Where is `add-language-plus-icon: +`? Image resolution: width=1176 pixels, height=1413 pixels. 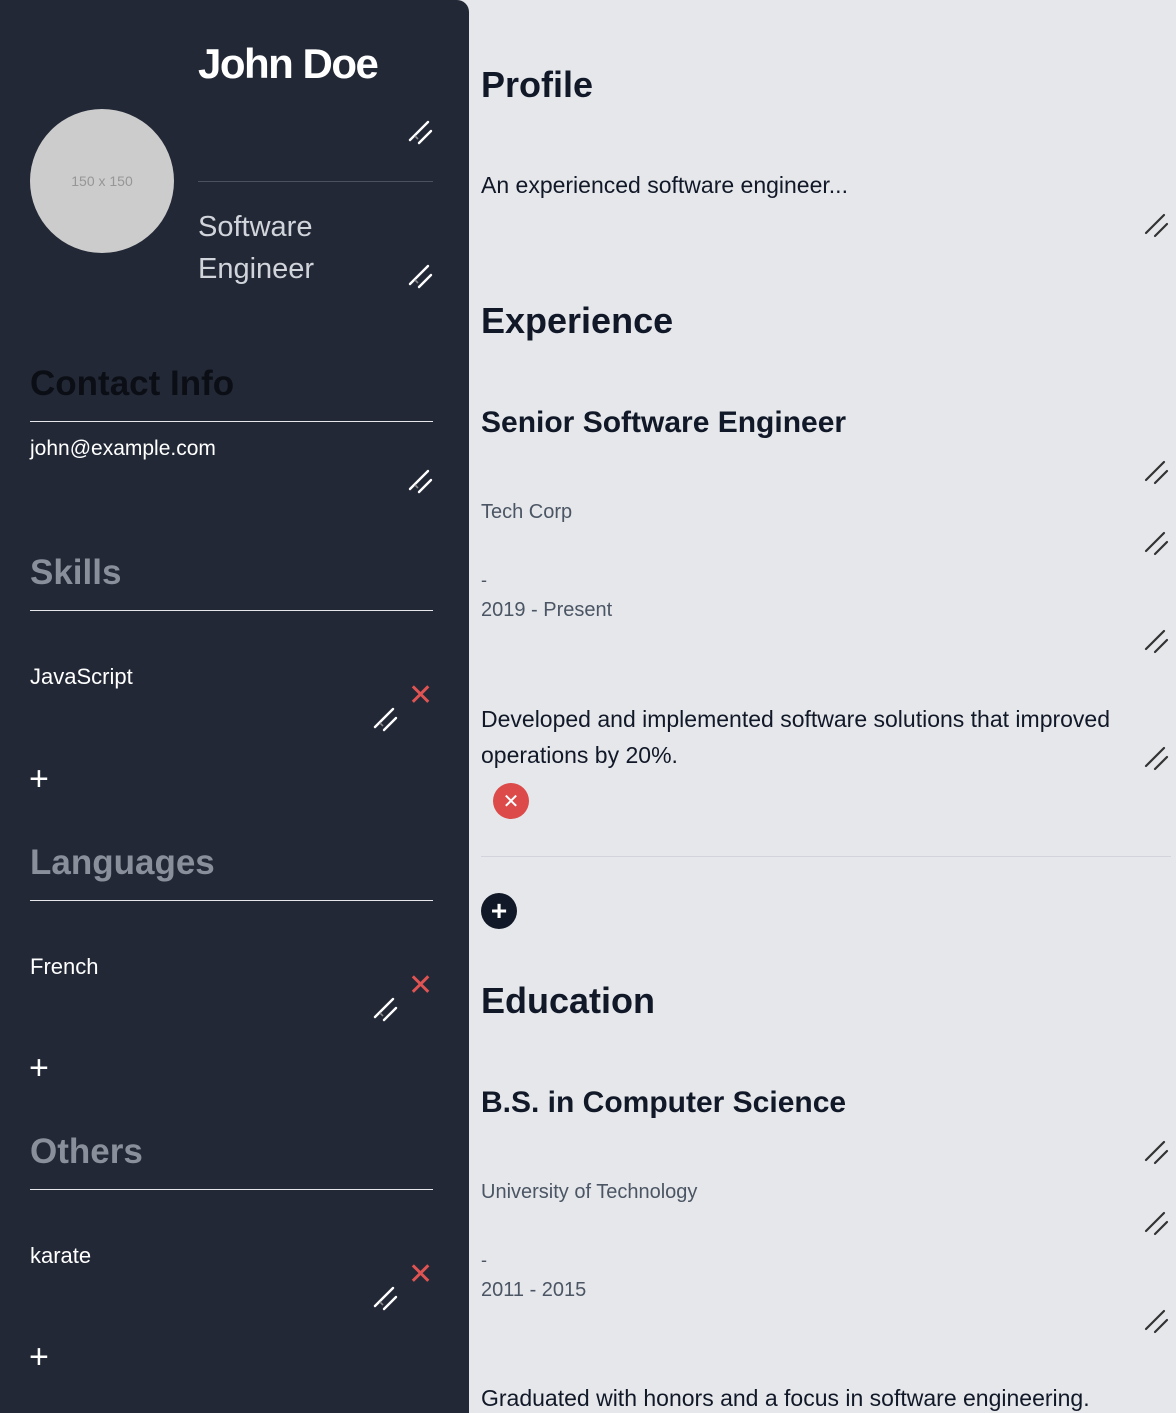
add-language-plus-icon: + is located at coordinates (39, 1068).